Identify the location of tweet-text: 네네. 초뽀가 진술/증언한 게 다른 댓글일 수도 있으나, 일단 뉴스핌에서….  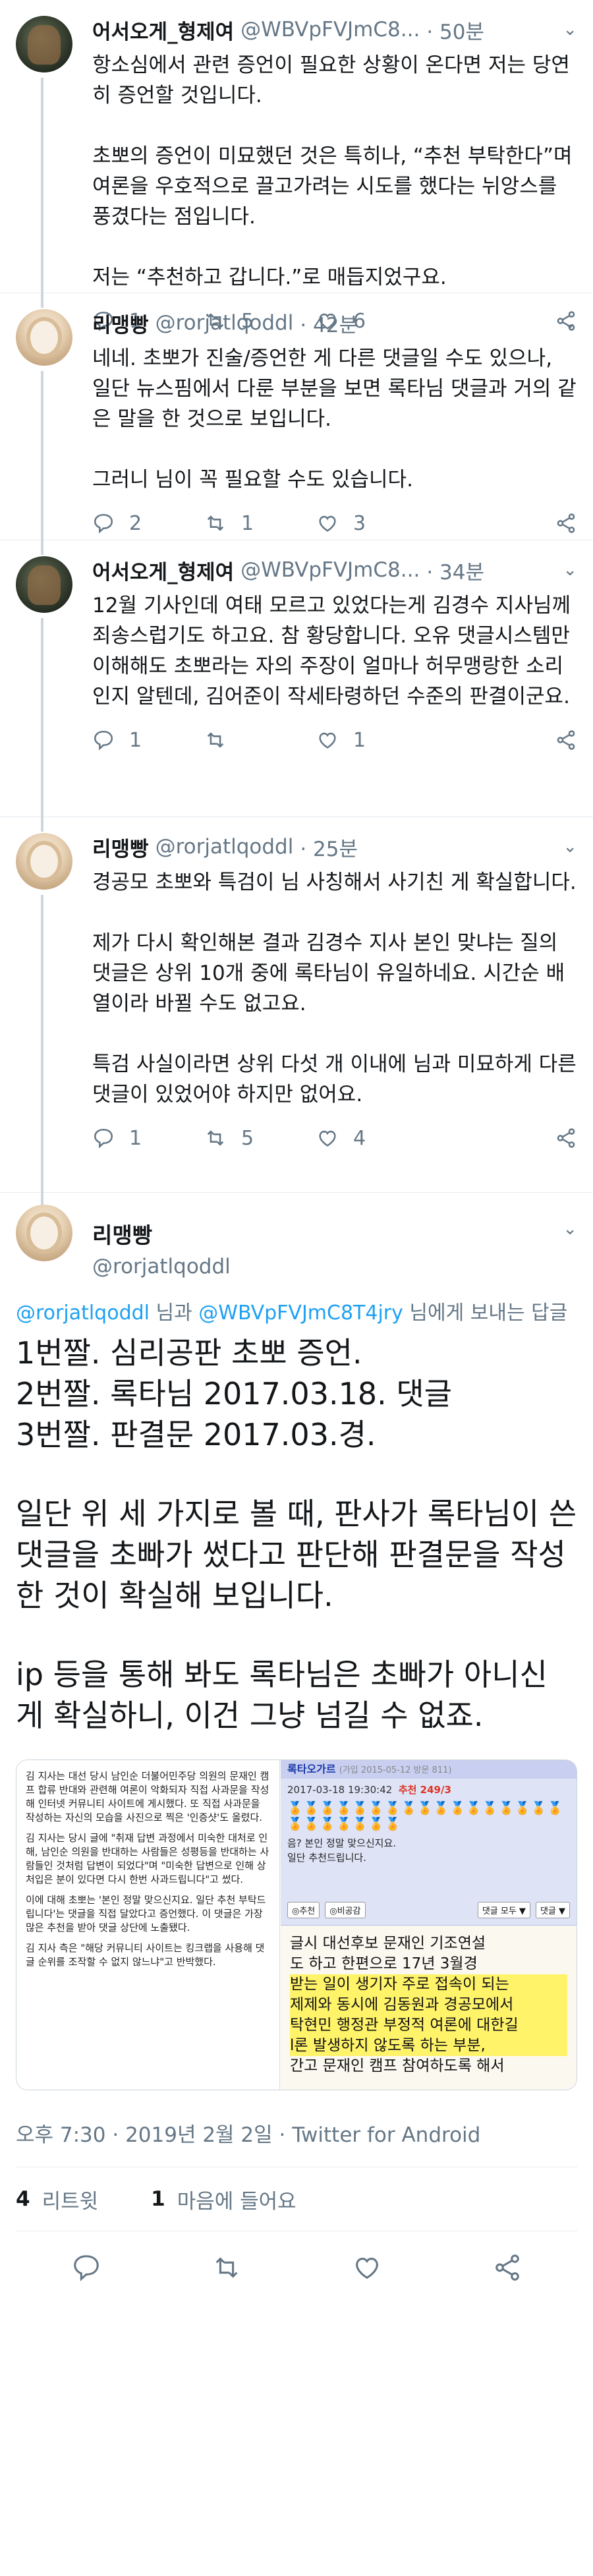
(334, 419).